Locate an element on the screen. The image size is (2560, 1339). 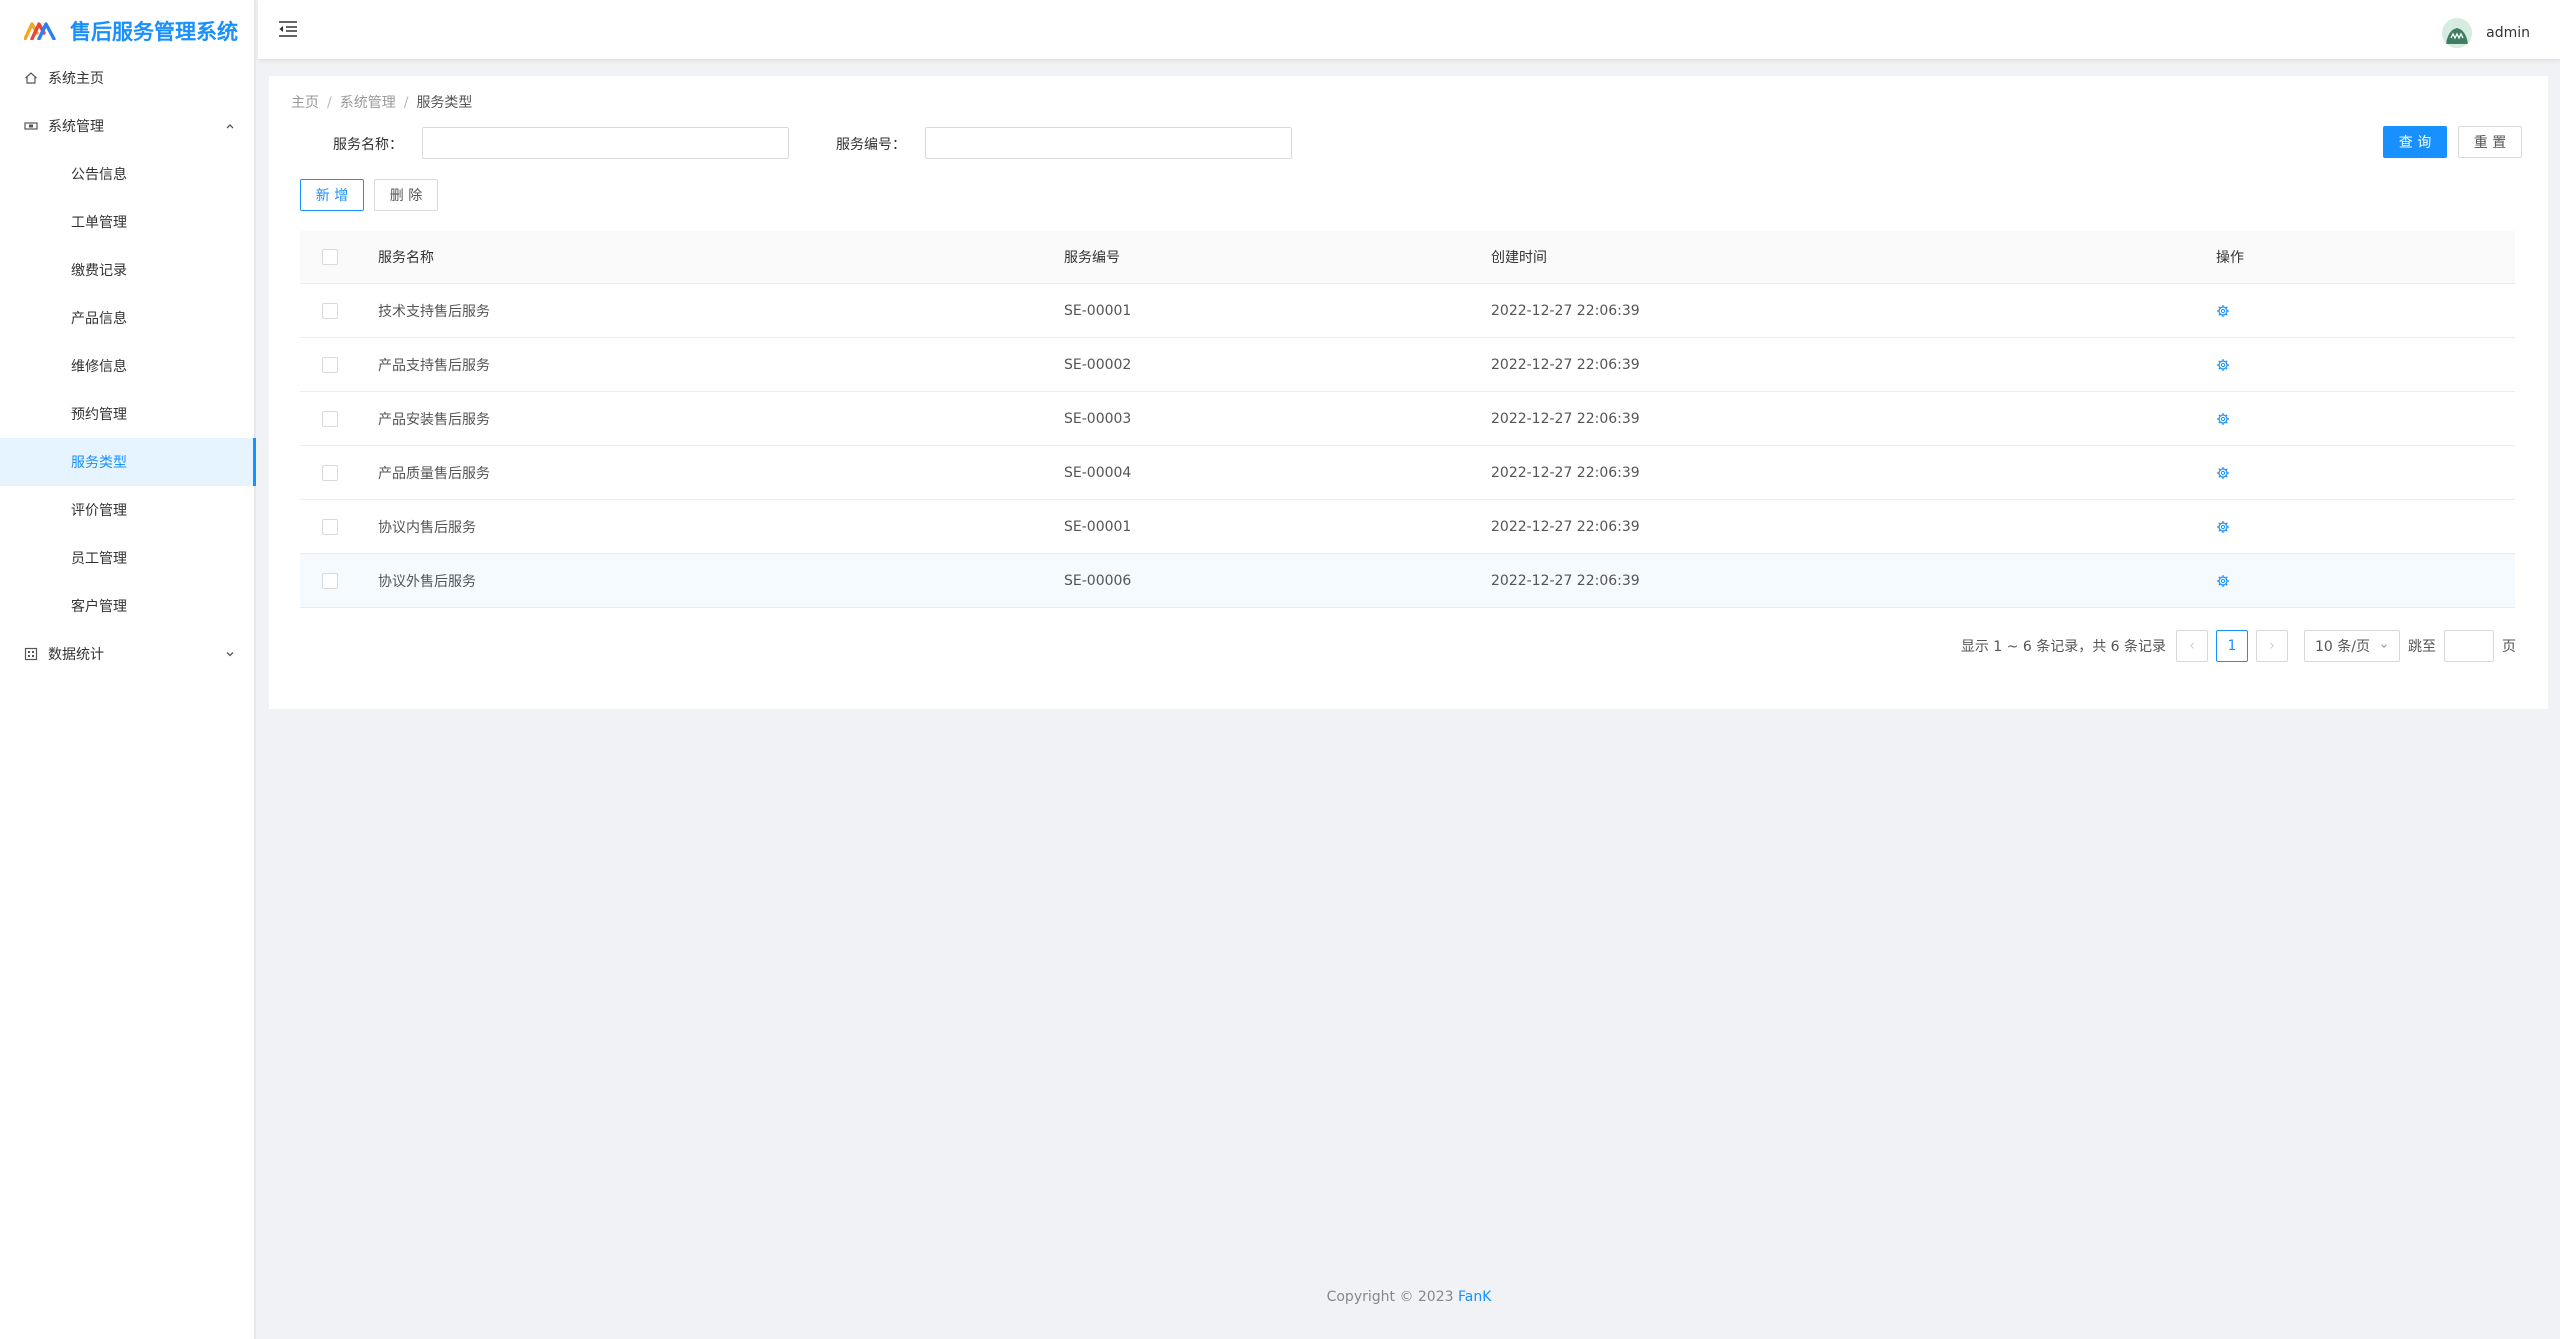
cell-service-code: SE-00006 is located at coordinates (1098, 580).